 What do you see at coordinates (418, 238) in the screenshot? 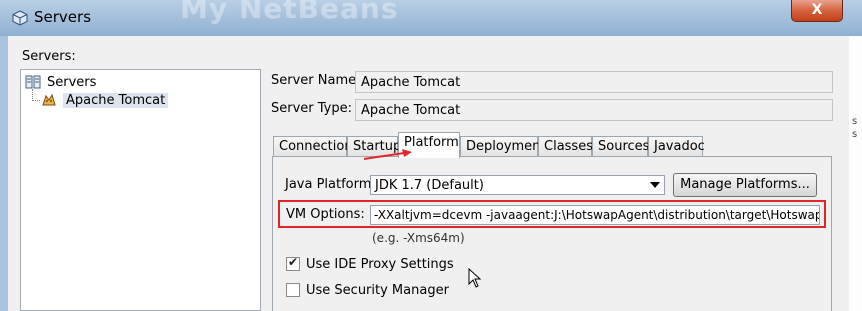
I see `vm-options-hint: (e.g. -Xms64m)` at bounding box center [418, 238].